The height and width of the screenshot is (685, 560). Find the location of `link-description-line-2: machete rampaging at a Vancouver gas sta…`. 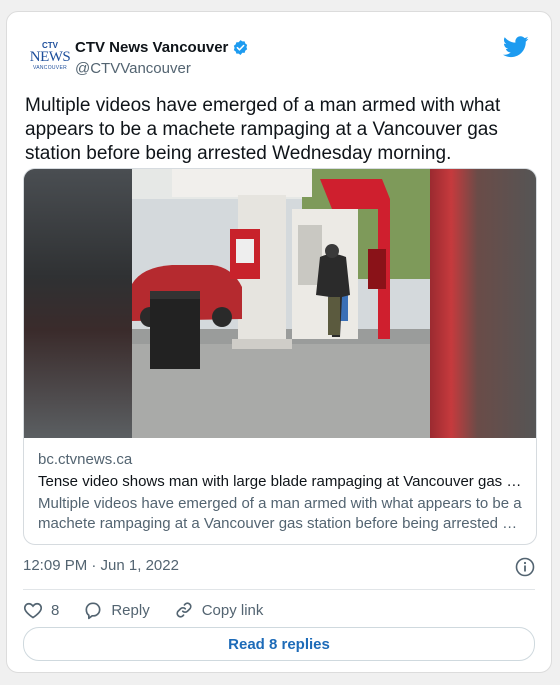

link-description-line-2: machete rampaging at a Vancouver gas sta… is located at coordinates (278, 523).